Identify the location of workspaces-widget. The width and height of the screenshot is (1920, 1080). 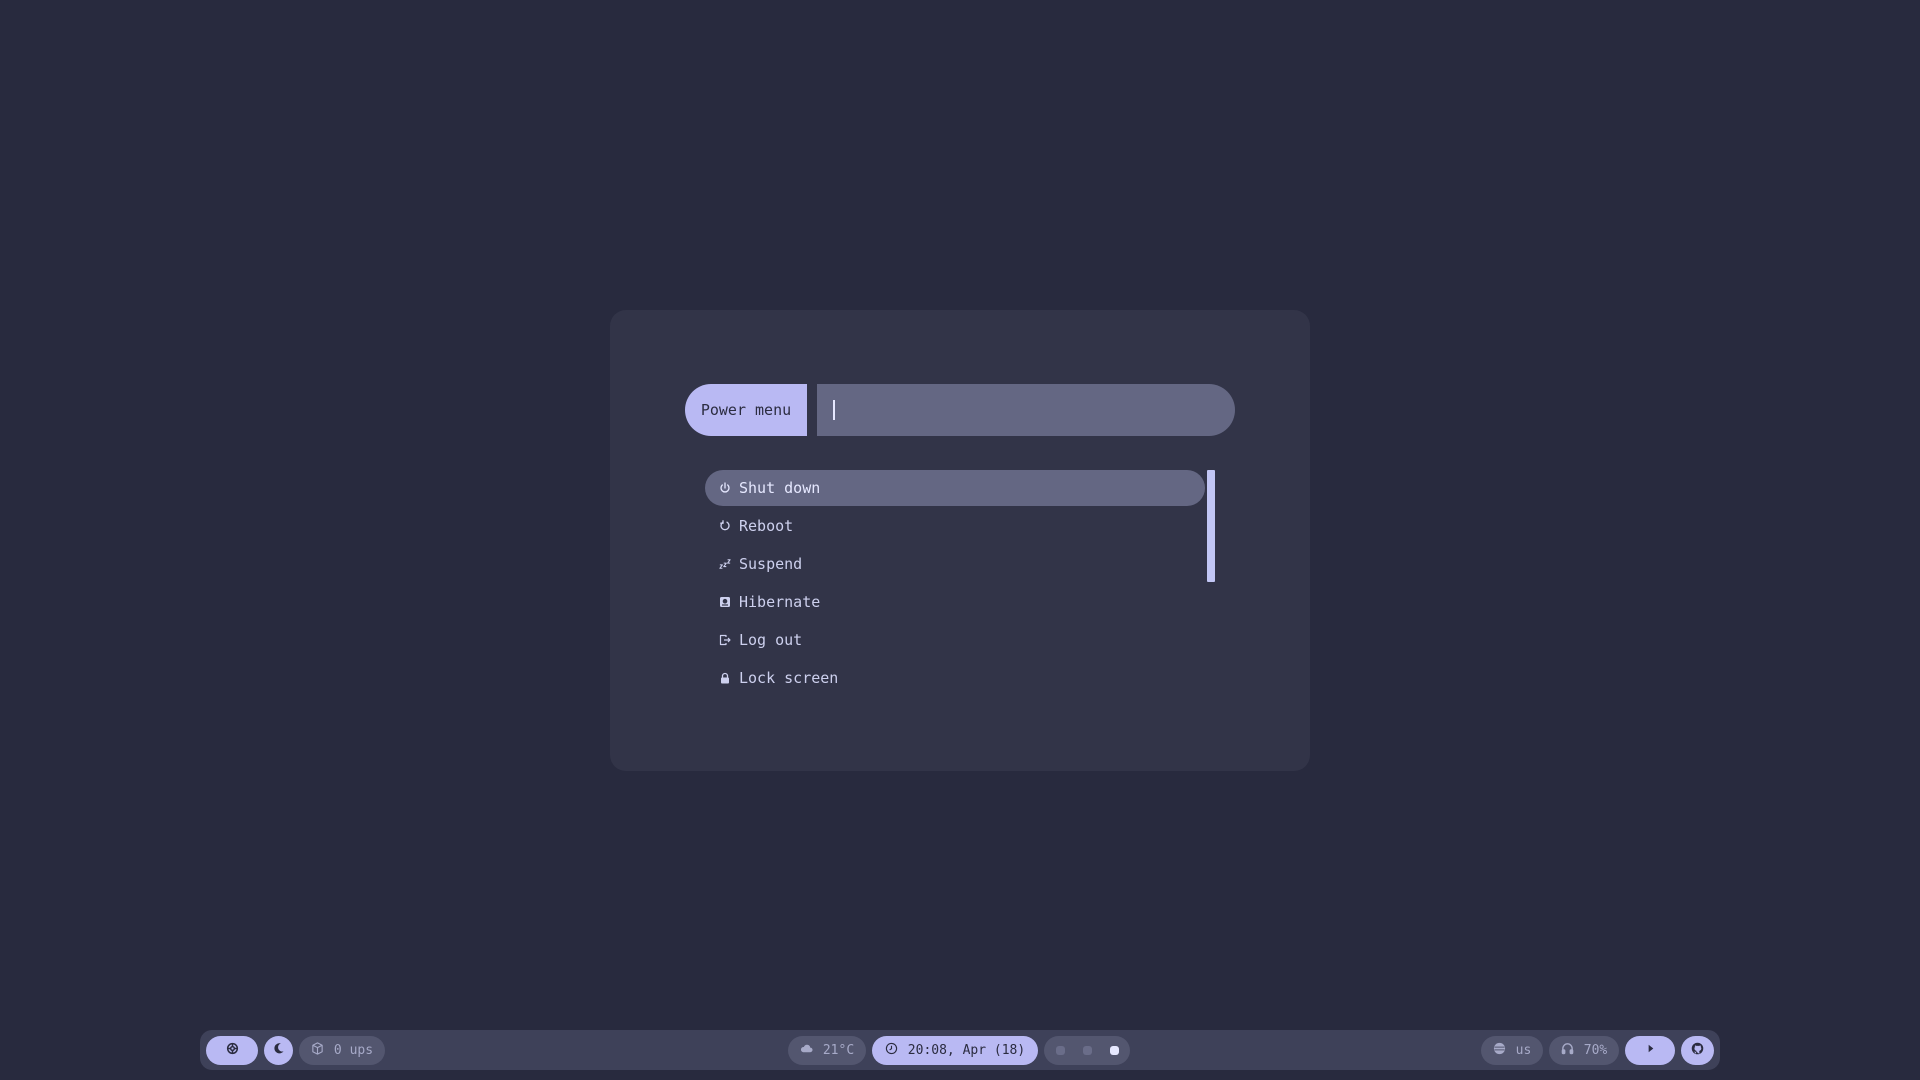
(1087, 1050).